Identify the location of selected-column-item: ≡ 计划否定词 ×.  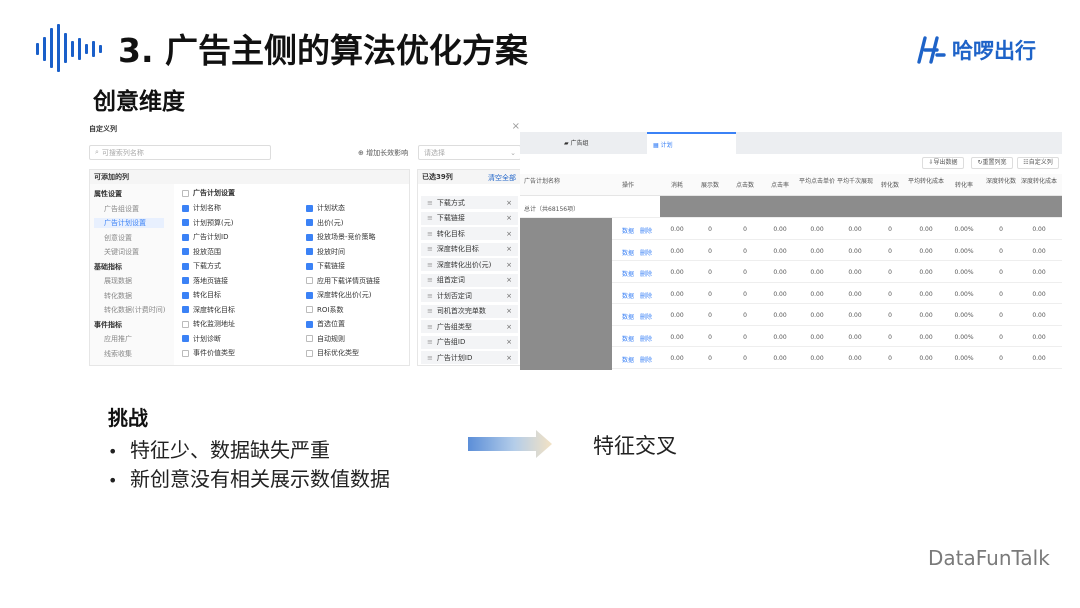
(469, 295).